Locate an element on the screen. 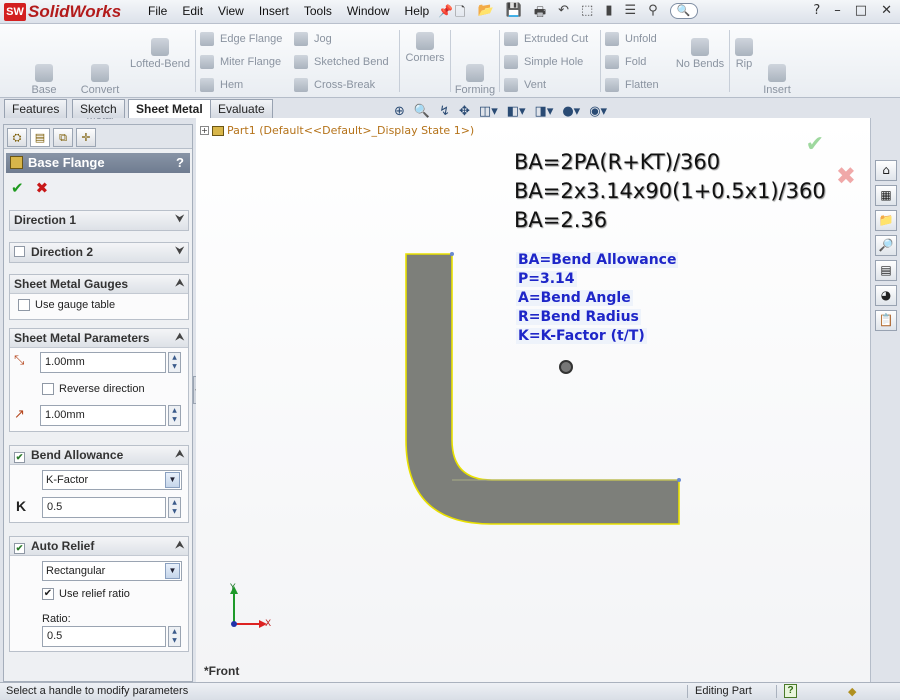 This screenshot has height=700, width=900. edge-flange-button: Edge Flange is located at coordinates (241, 39).